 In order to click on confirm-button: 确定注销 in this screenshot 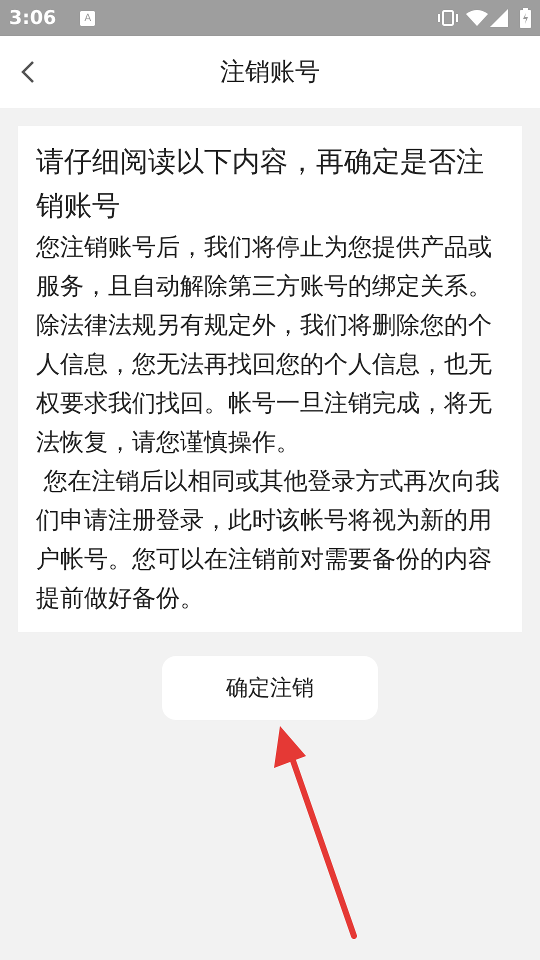, I will do `click(270, 688)`.